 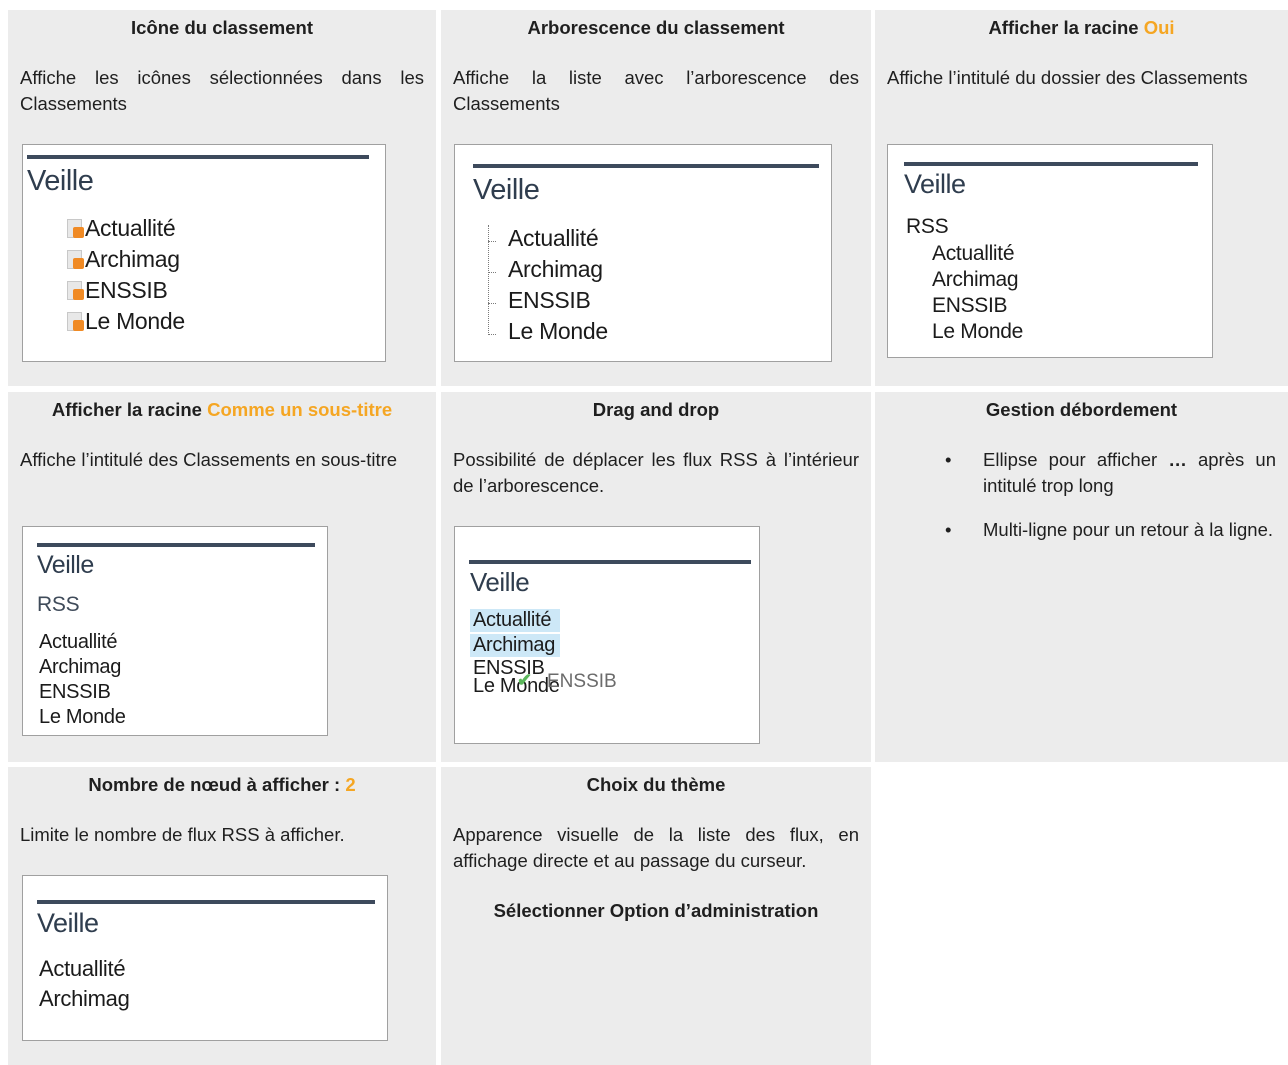 What do you see at coordinates (525, 680) in the screenshot?
I see `drop-check-icon: ✔` at bounding box center [525, 680].